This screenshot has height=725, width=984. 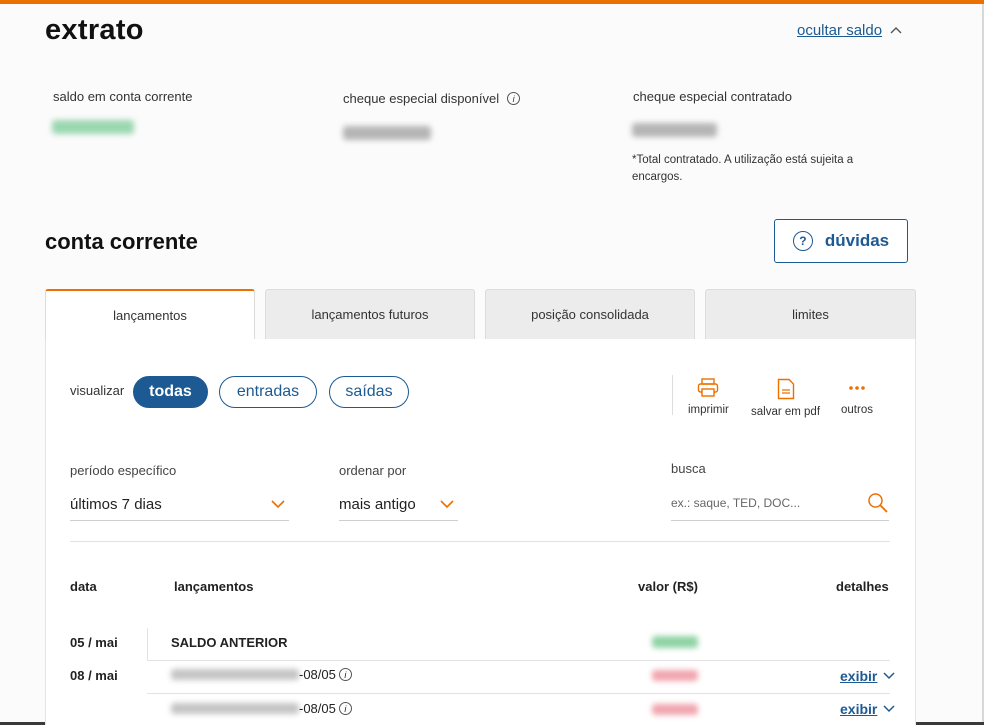 I want to click on overdraft-available-heading: cheque especial disponível i, so click(x=432, y=98).